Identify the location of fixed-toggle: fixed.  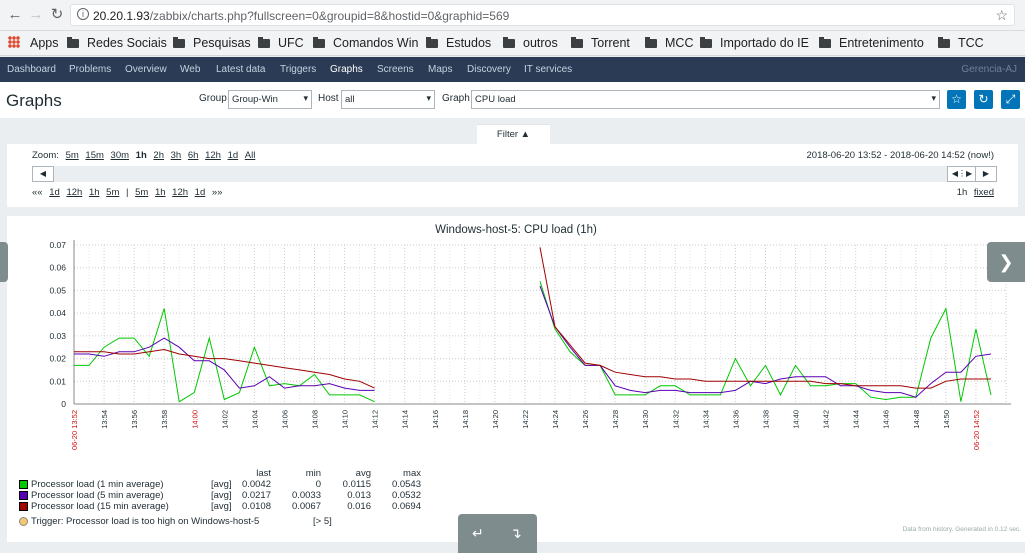
(984, 192).